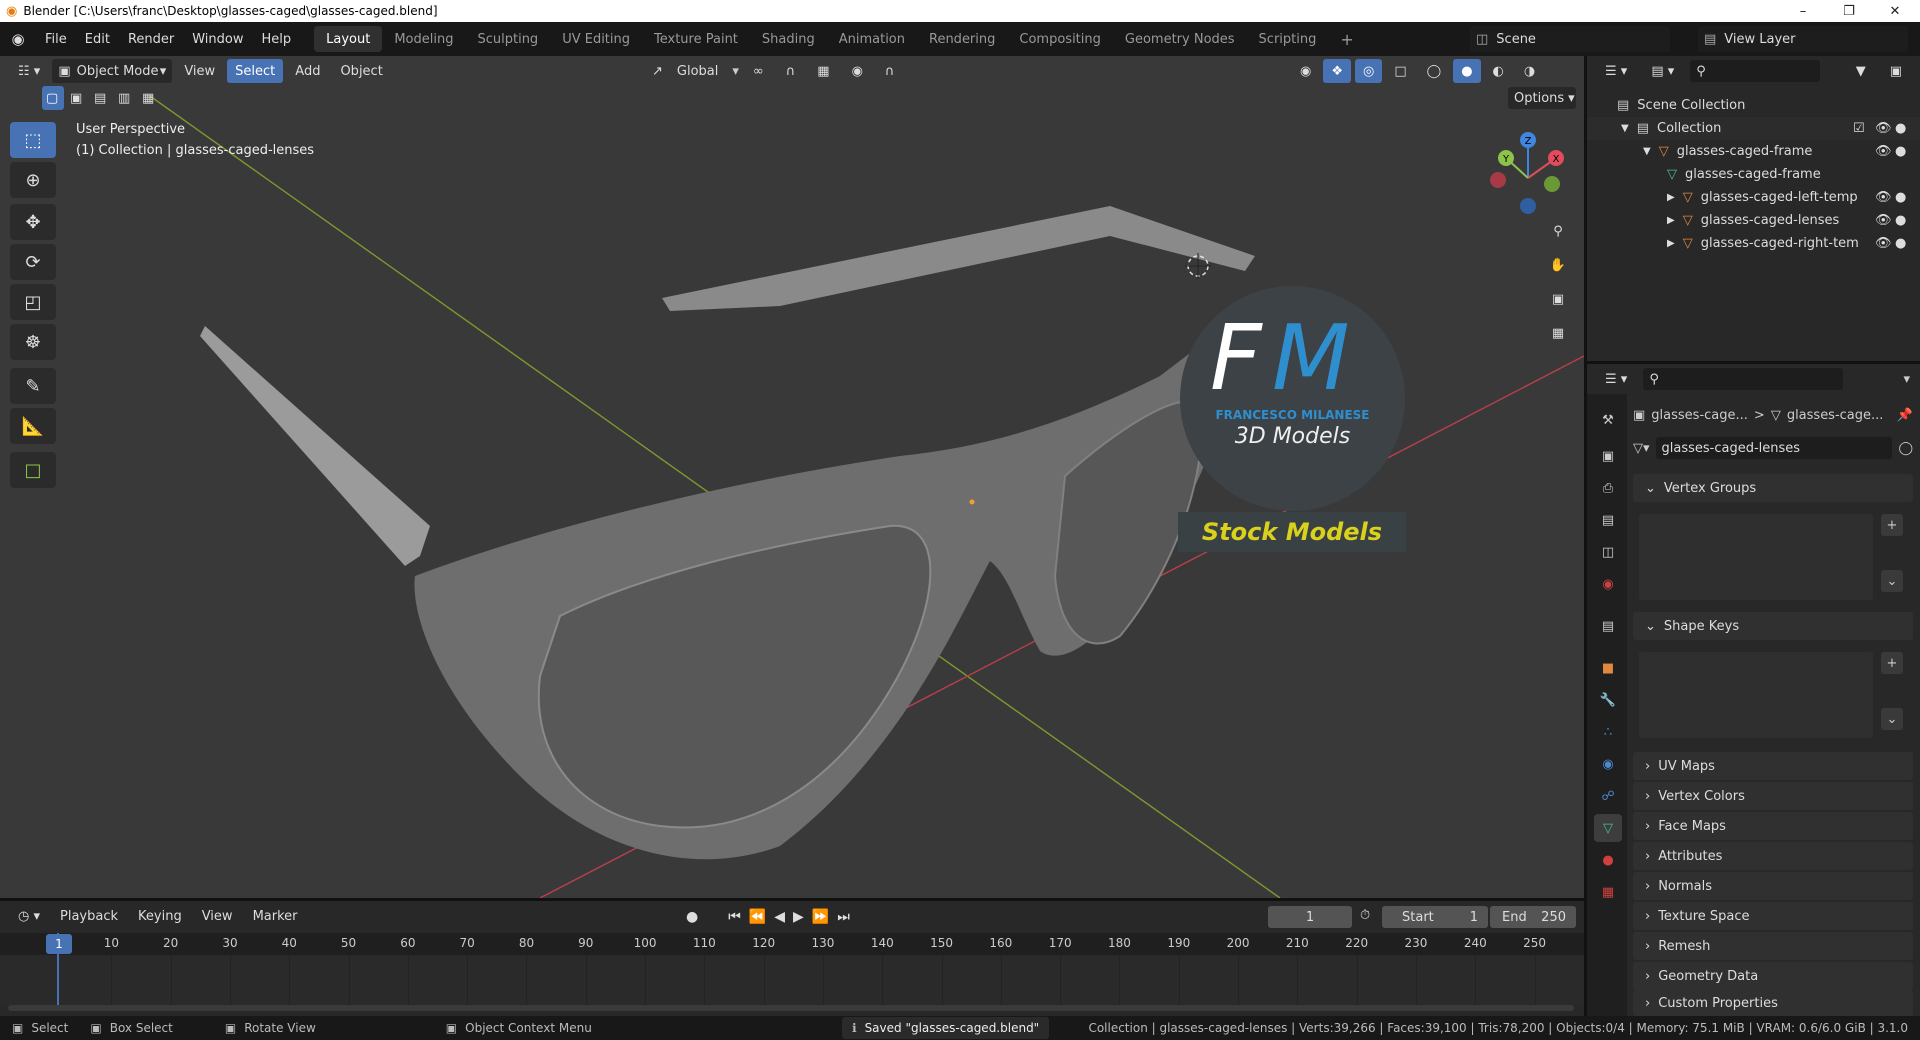 The height and width of the screenshot is (1040, 1920). I want to click on record-icon: ●, so click(692, 917).